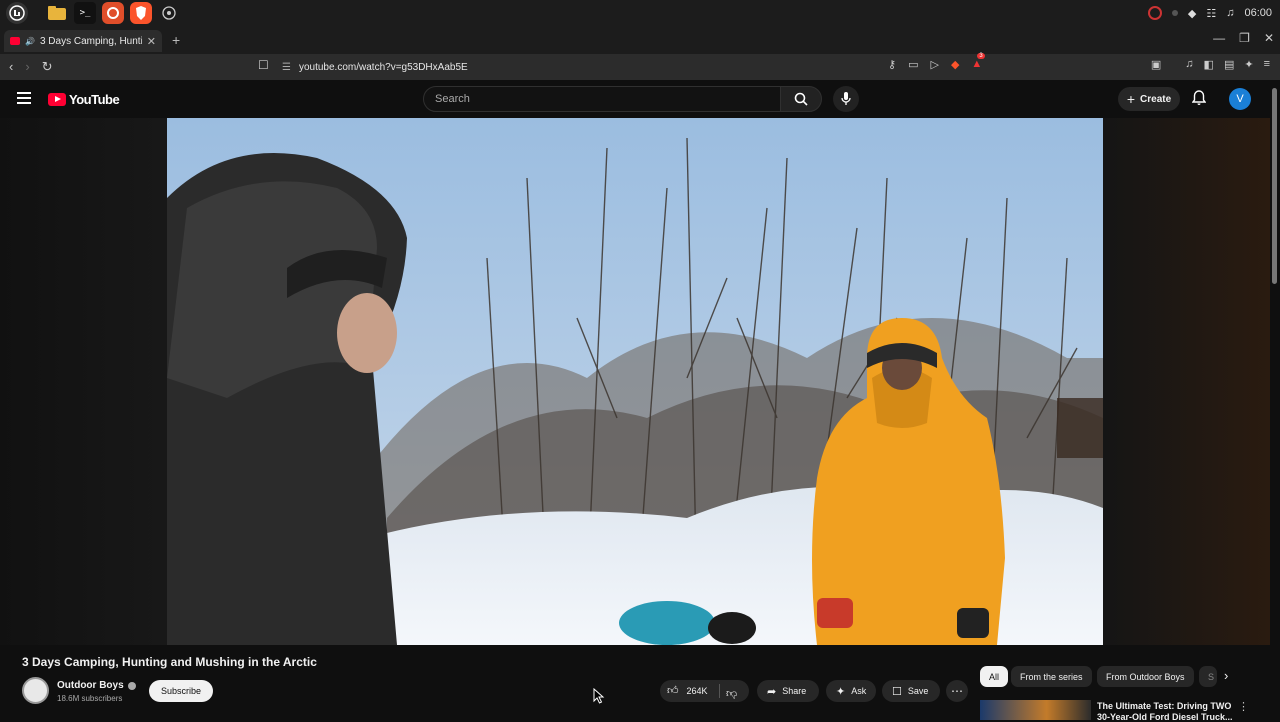 The image size is (1280, 722). Describe the element at coordinates (151, 41) in the screenshot. I see `tab-close-icon: ✕` at that location.